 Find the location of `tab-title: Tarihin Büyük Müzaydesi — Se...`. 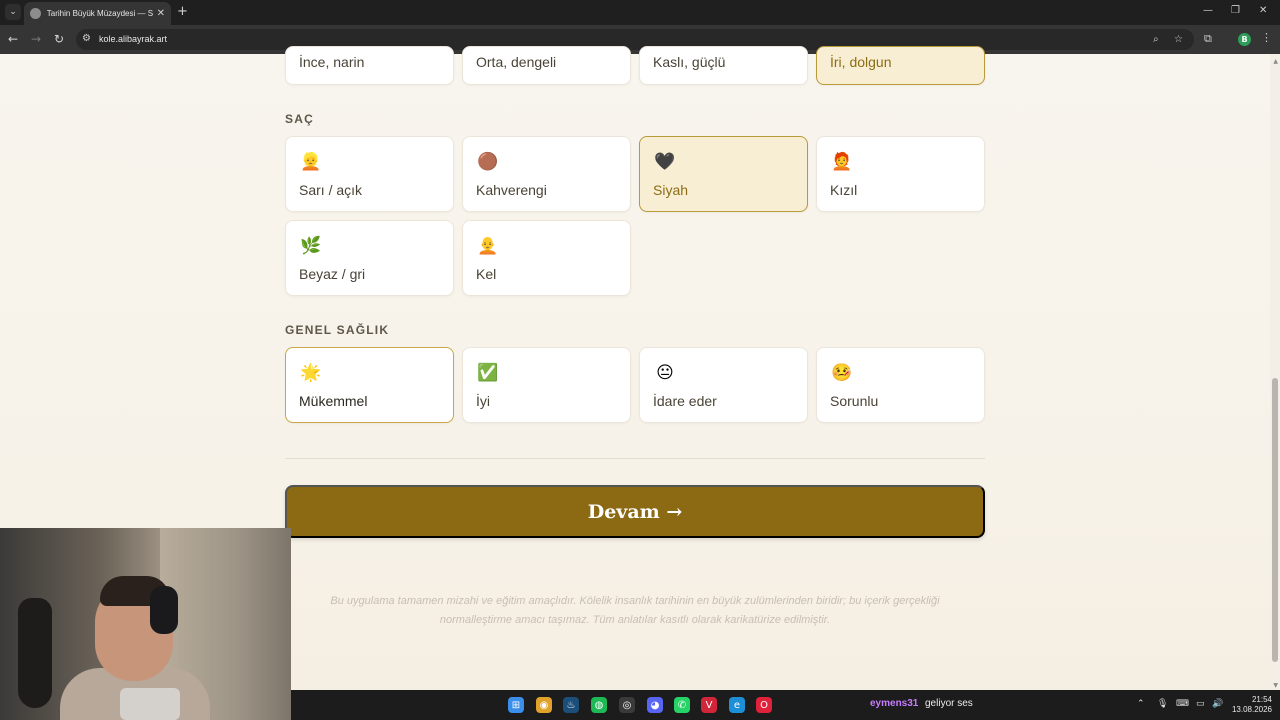

tab-title: Tarihin Büyük Müzaydesi — Se... is located at coordinates (99, 13).